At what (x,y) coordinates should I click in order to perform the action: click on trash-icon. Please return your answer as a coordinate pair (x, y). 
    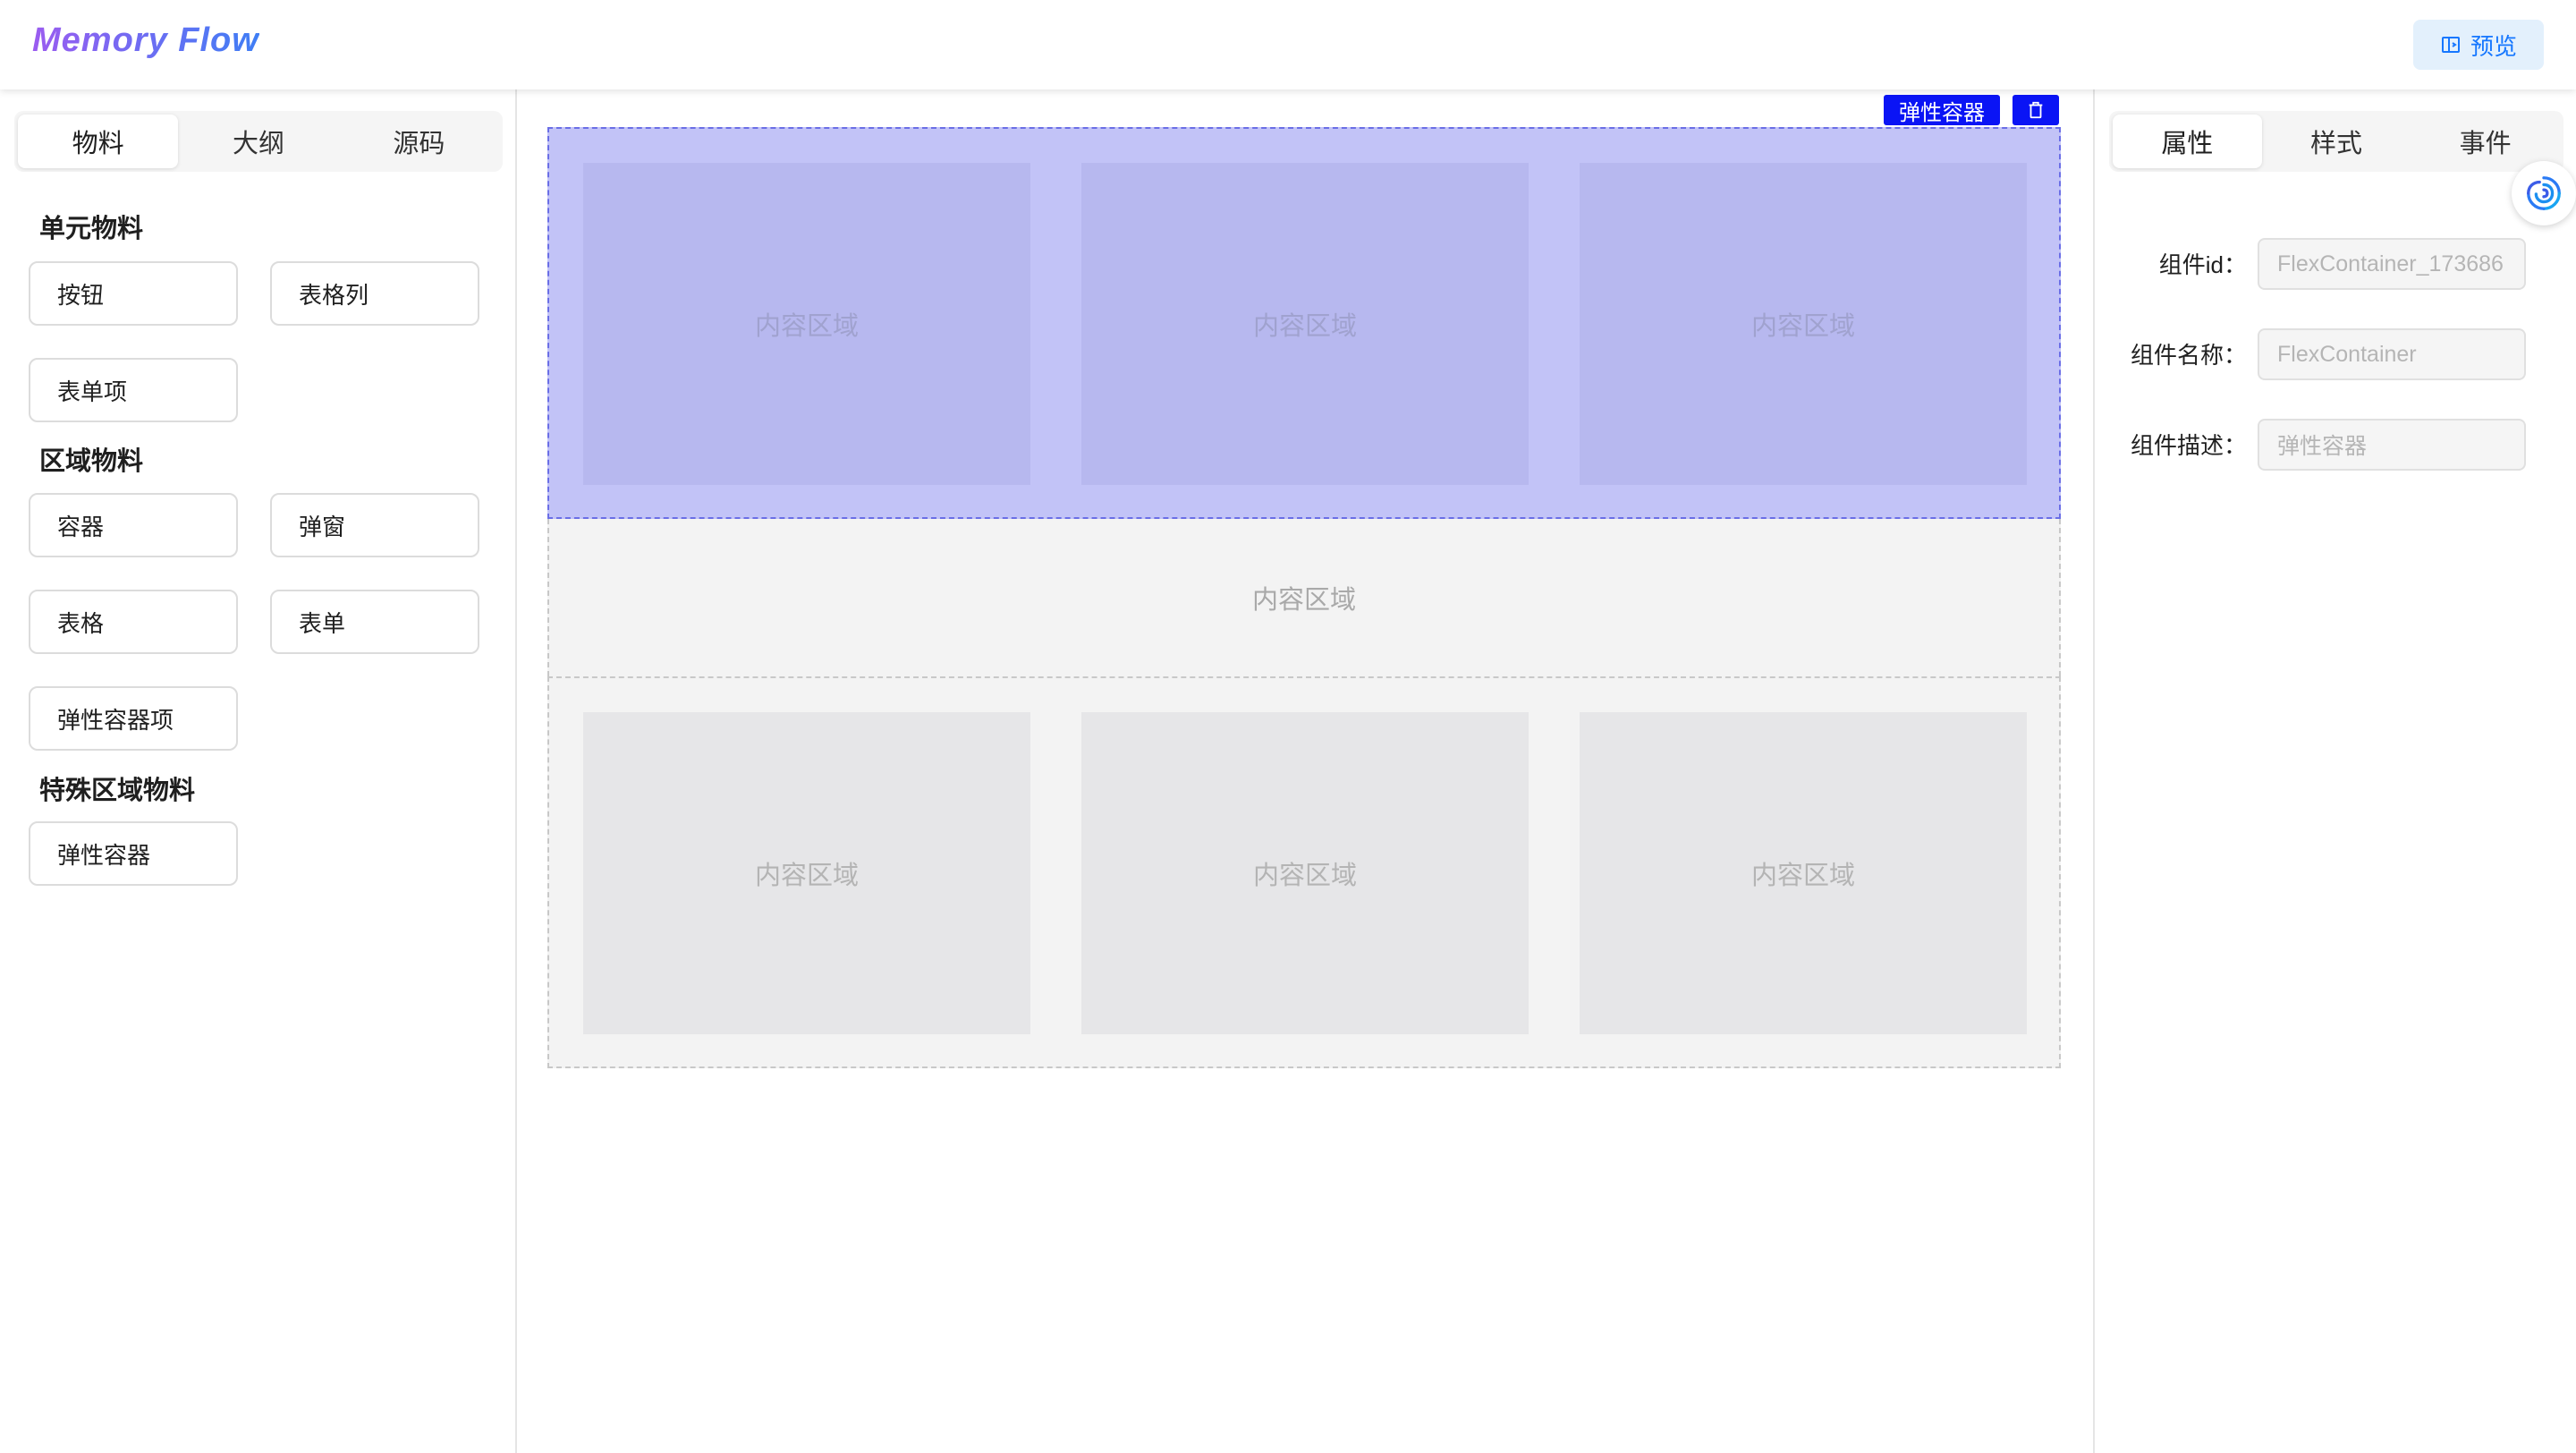
    Looking at the image, I should click on (2036, 110).